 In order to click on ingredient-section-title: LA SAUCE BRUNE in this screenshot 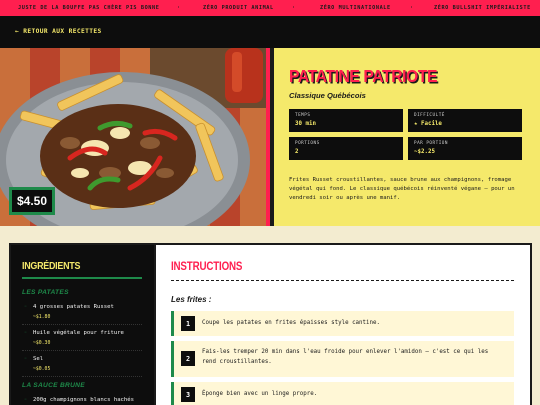, I will do `click(53, 385)`.